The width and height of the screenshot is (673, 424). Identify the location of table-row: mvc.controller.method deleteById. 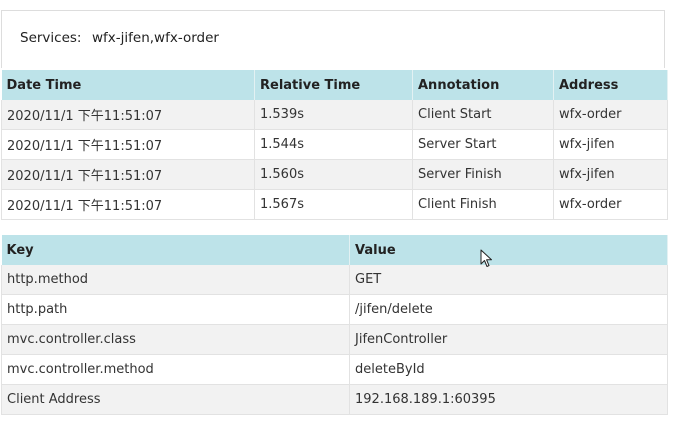
(334, 369).